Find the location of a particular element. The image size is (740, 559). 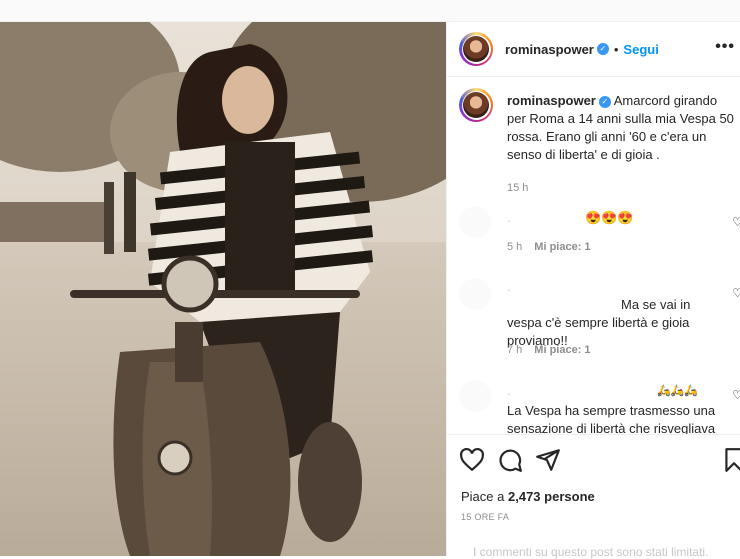

post-header: rominaspower ✓ • Segui ••• is located at coordinates (593, 49).